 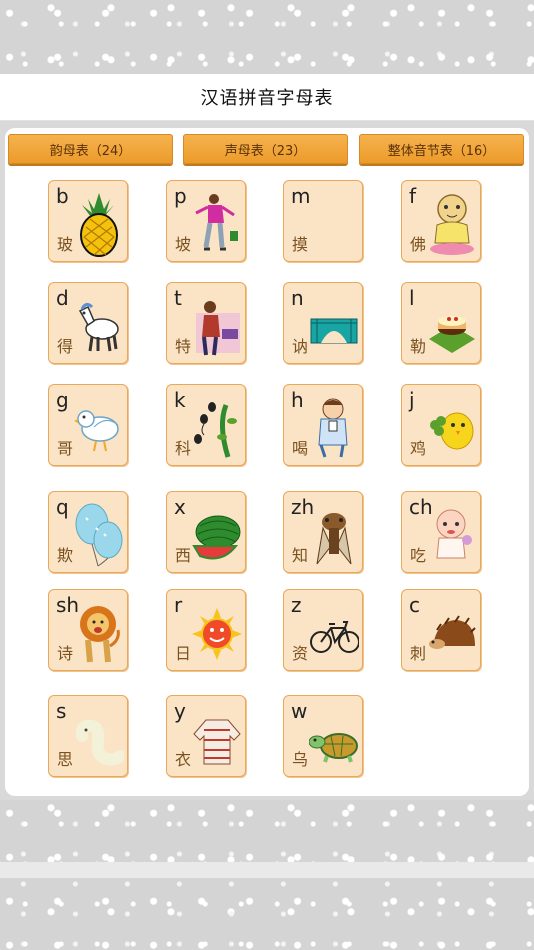 I want to click on pinyin-letter: m, so click(x=301, y=196).